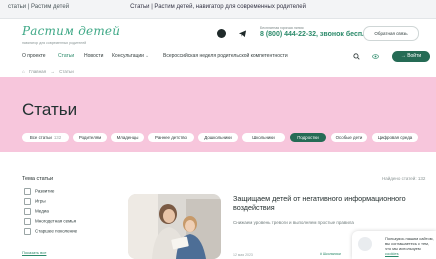  I want to click on filter-label: Старшее поколение, so click(56, 231).